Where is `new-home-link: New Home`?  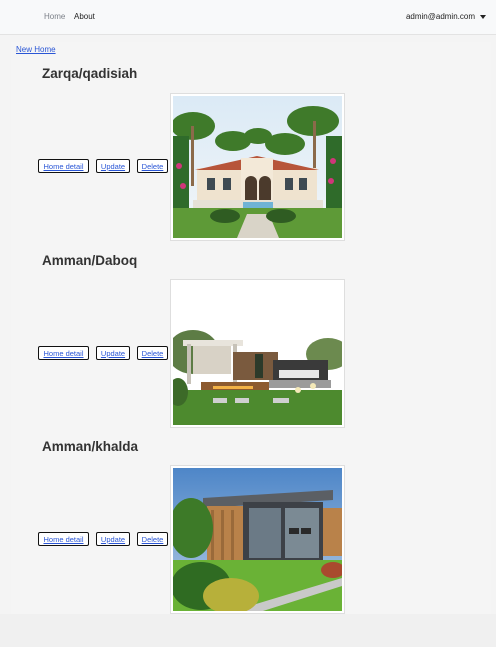
new-home-link: New Home is located at coordinates (36, 49).